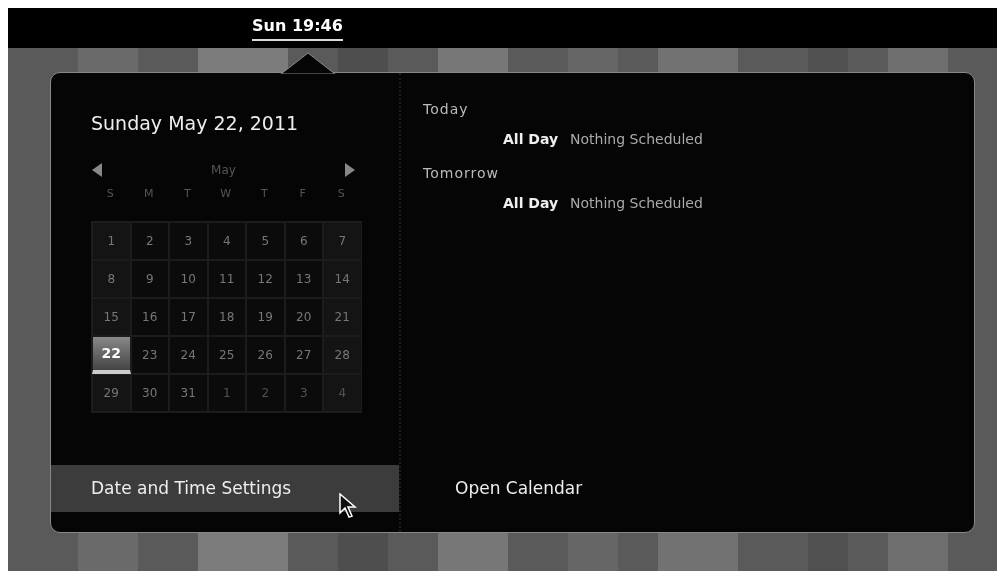 This screenshot has height=571, width=1005. What do you see at coordinates (226, 317) in the screenshot?
I see `day-cell: 18` at bounding box center [226, 317].